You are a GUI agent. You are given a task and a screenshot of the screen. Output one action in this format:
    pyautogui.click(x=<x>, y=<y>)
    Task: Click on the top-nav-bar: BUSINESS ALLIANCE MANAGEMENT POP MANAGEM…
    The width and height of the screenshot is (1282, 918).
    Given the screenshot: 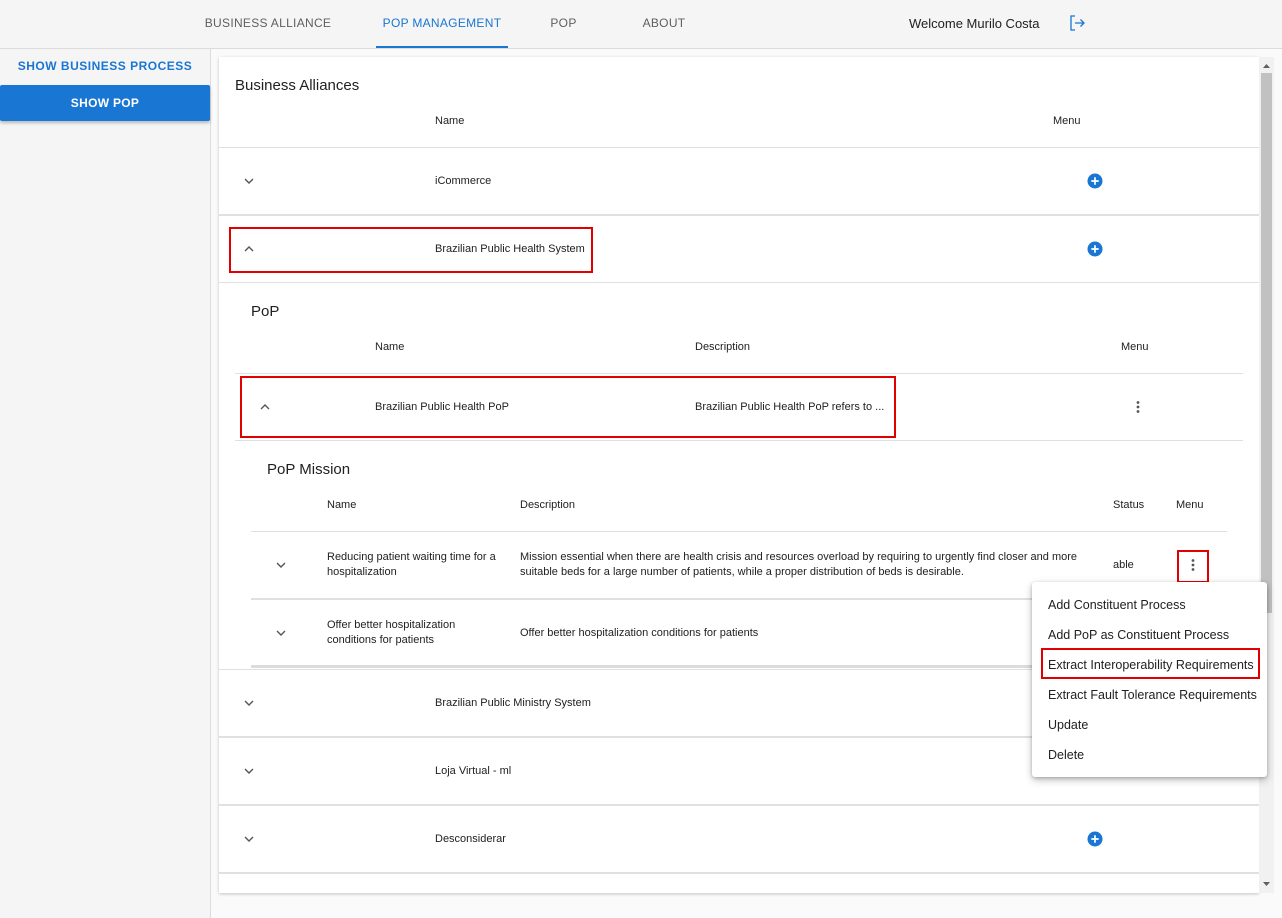 What is the action you would take?
    pyautogui.click(x=641, y=38)
    